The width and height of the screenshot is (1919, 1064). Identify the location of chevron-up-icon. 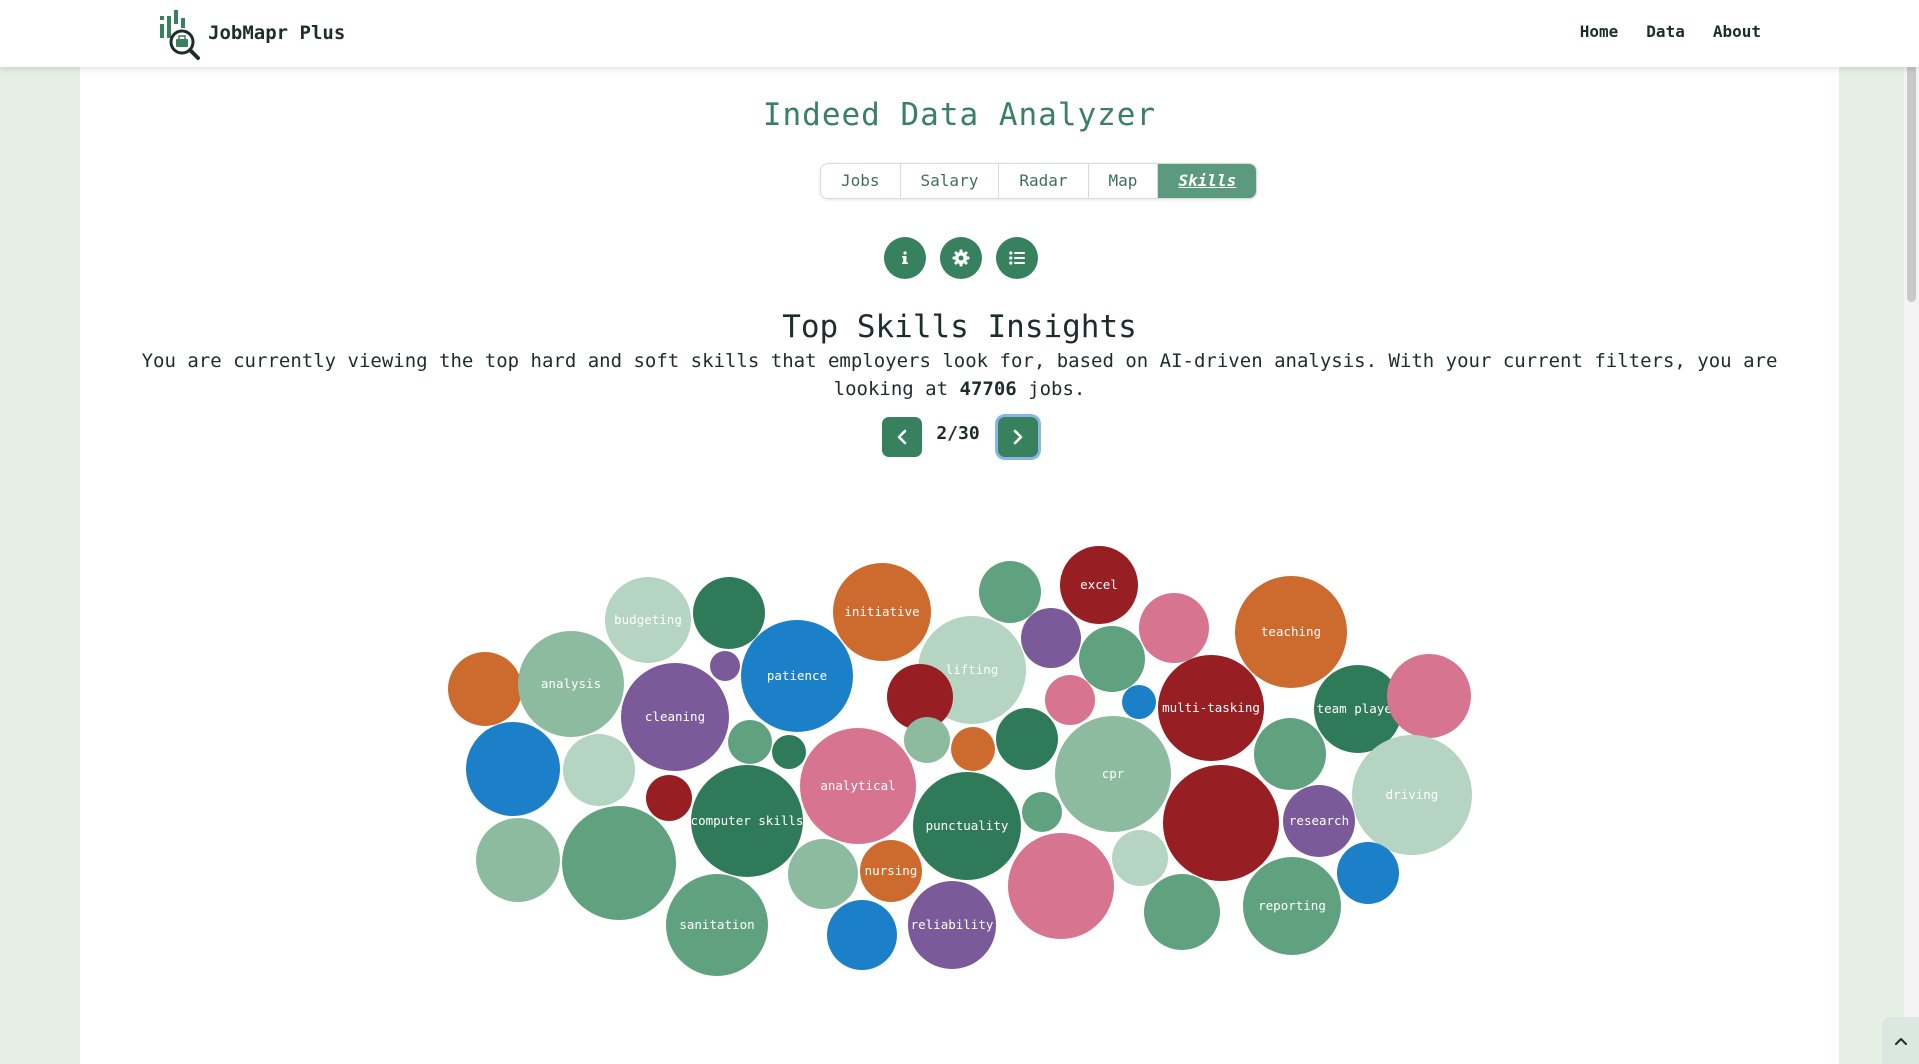
(1900, 1041).